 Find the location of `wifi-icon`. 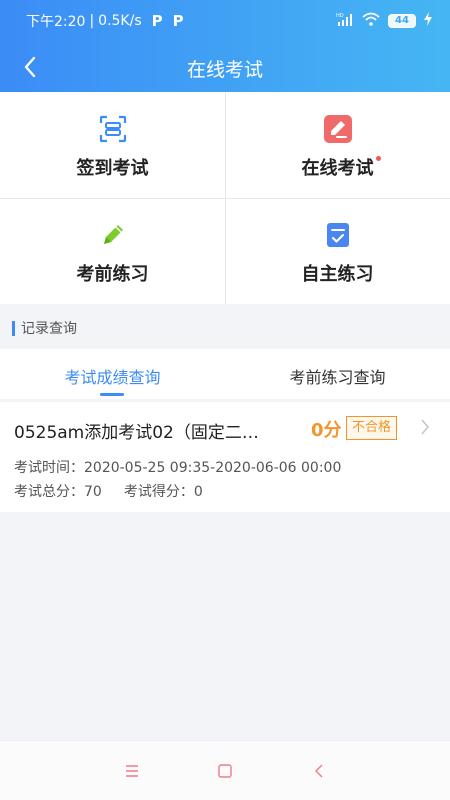

wifi-icon is located at coordinates (371, 20).